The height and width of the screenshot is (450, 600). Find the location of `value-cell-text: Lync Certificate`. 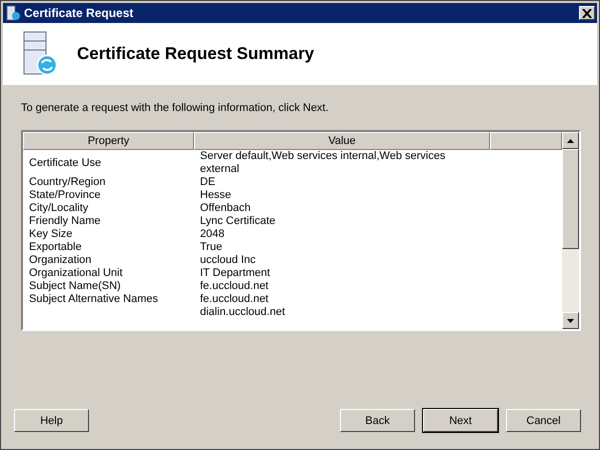

value-cell-text: Lync Certificate is located at coordinates (238, 221).